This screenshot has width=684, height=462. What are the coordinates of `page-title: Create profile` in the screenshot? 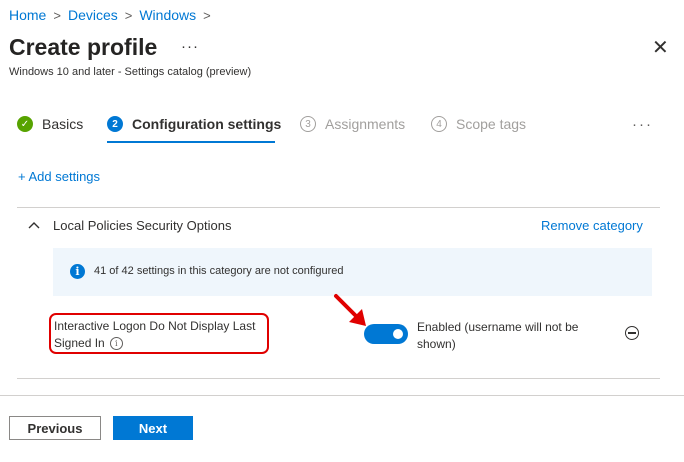 It's located at (83, 47).